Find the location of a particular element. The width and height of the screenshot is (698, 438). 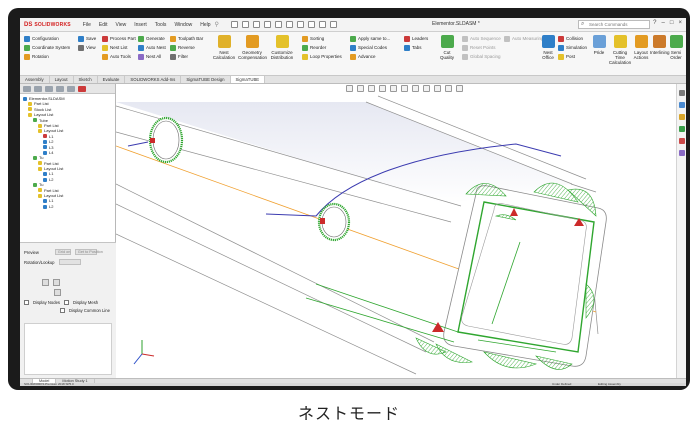

tab-layout: Layout is located at coordinates (62, 79).